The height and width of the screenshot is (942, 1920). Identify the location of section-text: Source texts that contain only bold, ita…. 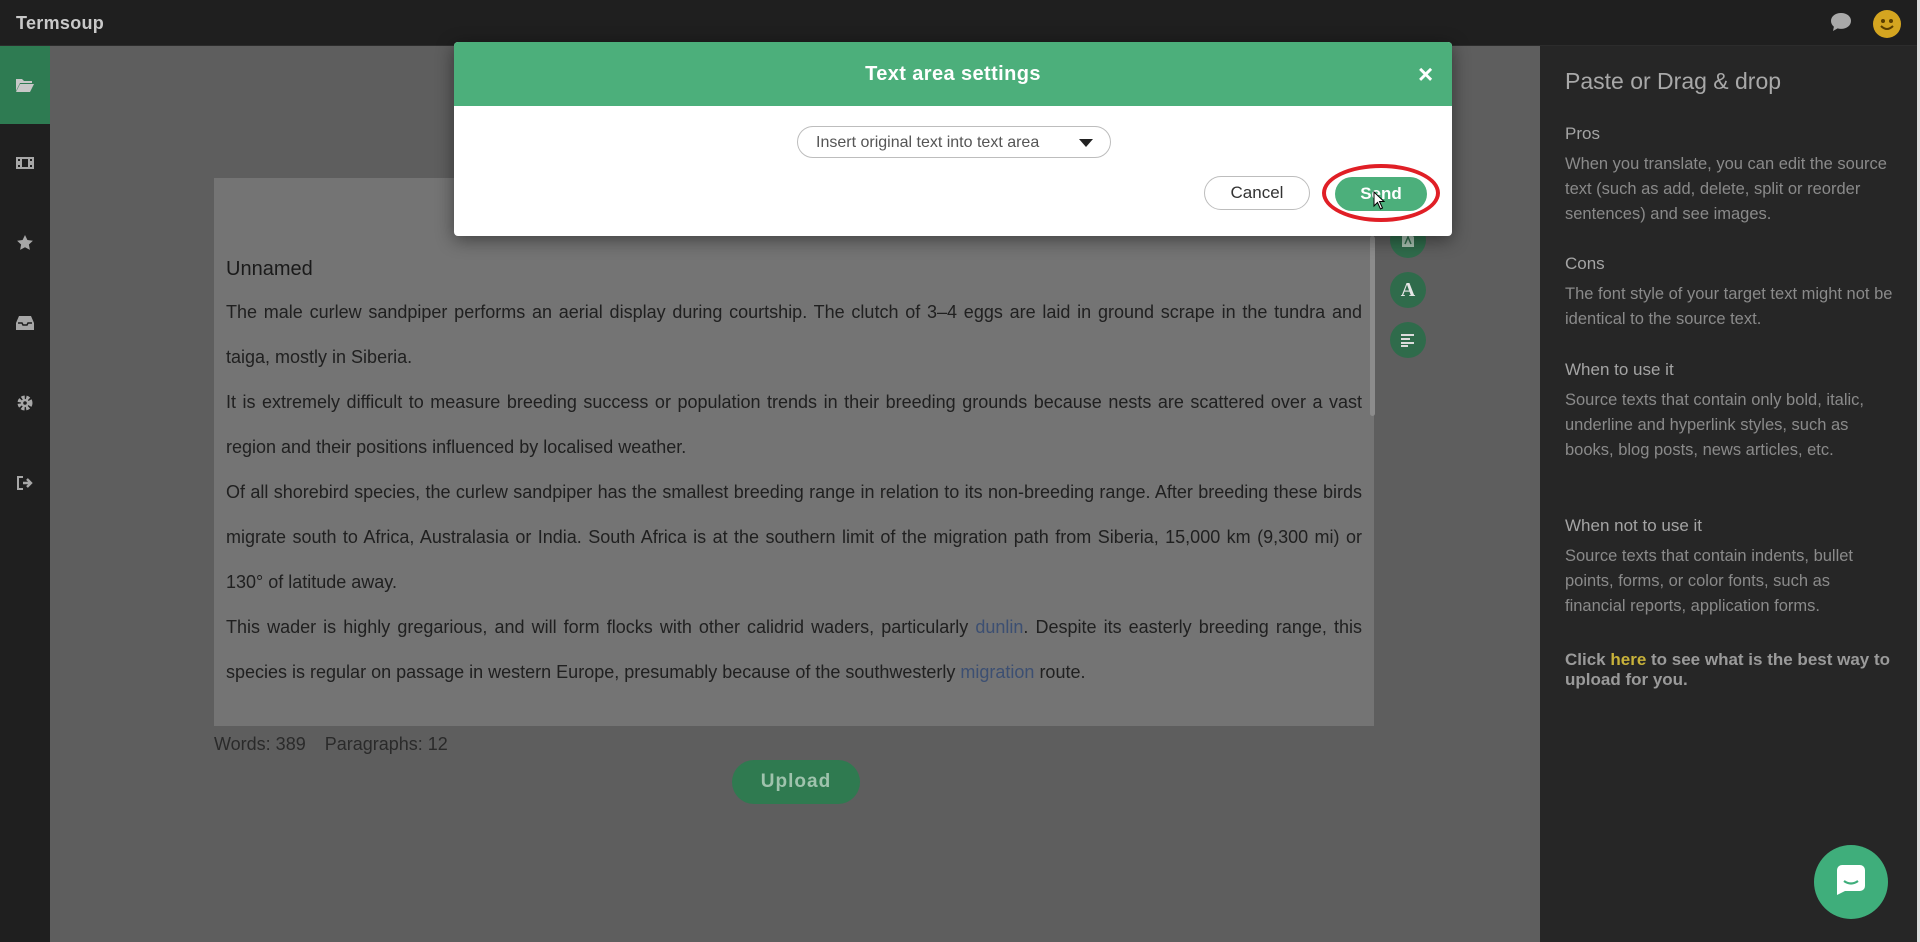
(1714, 425).